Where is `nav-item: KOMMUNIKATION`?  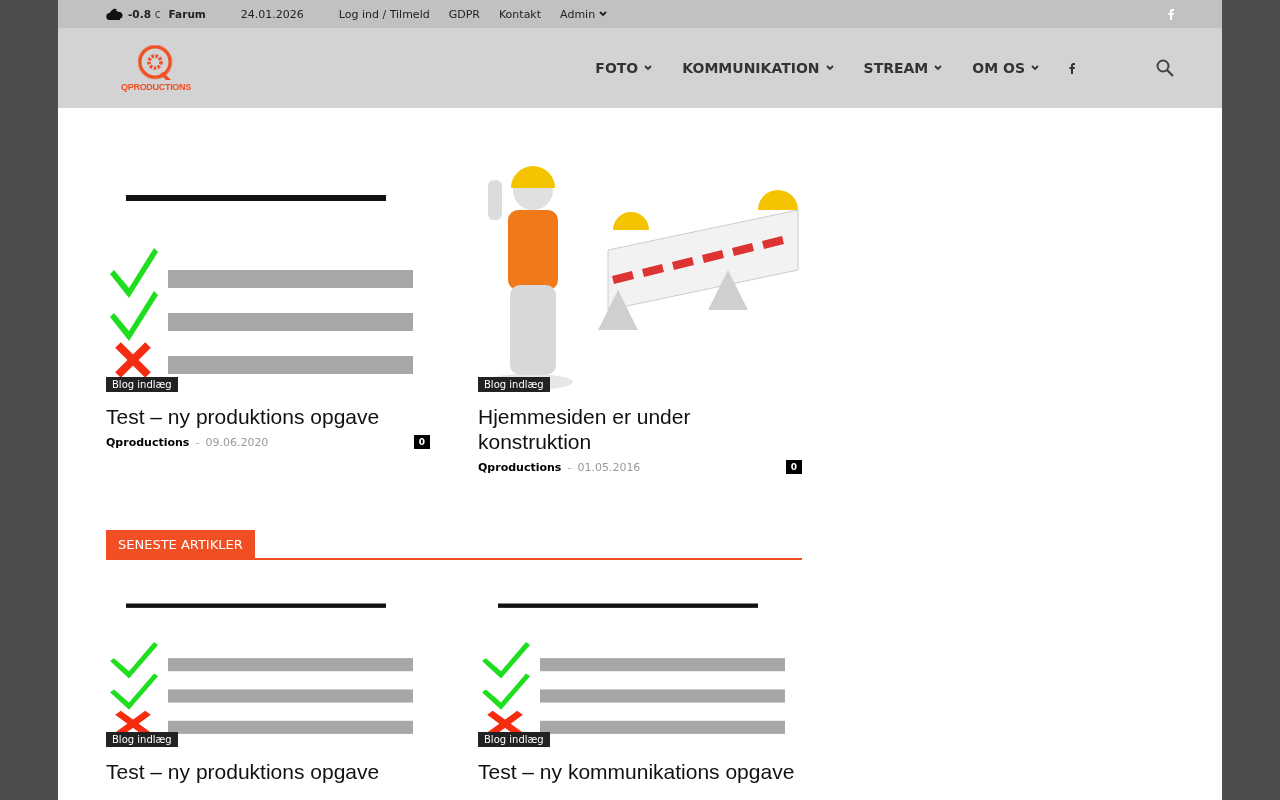
nav-item: KOMMUNIKATION is located at coordinates (758, 68).